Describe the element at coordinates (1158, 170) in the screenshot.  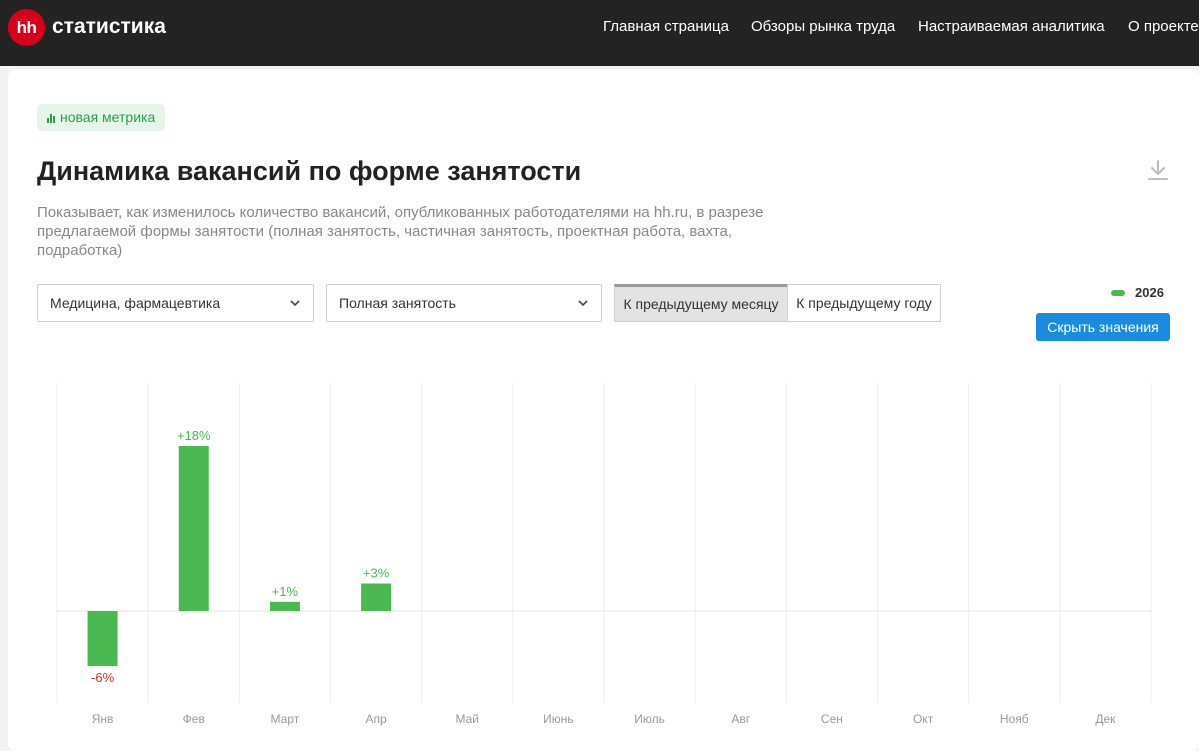
I see `download-icon` at that location.